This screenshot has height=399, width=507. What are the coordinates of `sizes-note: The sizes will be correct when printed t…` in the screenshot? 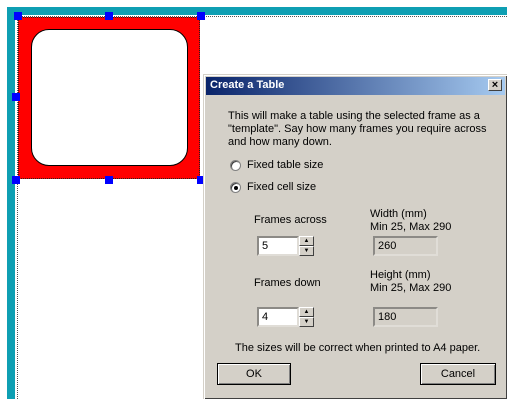 It's located at (358, 348).